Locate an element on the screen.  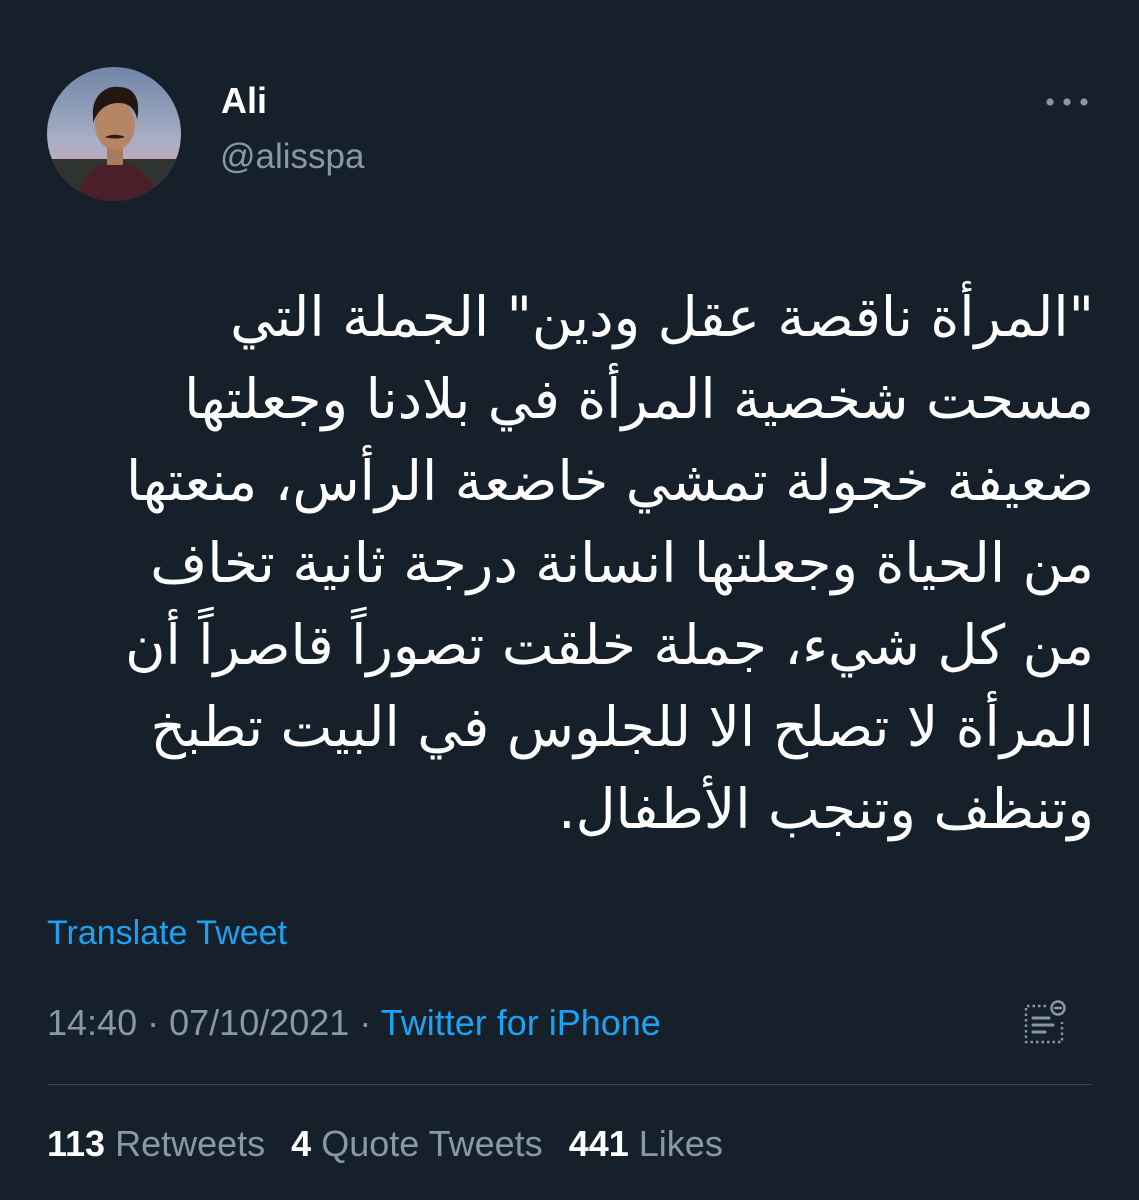
tweet-text-line: المرأة لا تصلح الا للجلوس في البيت تطبخ is located at coordinates (622, 727).